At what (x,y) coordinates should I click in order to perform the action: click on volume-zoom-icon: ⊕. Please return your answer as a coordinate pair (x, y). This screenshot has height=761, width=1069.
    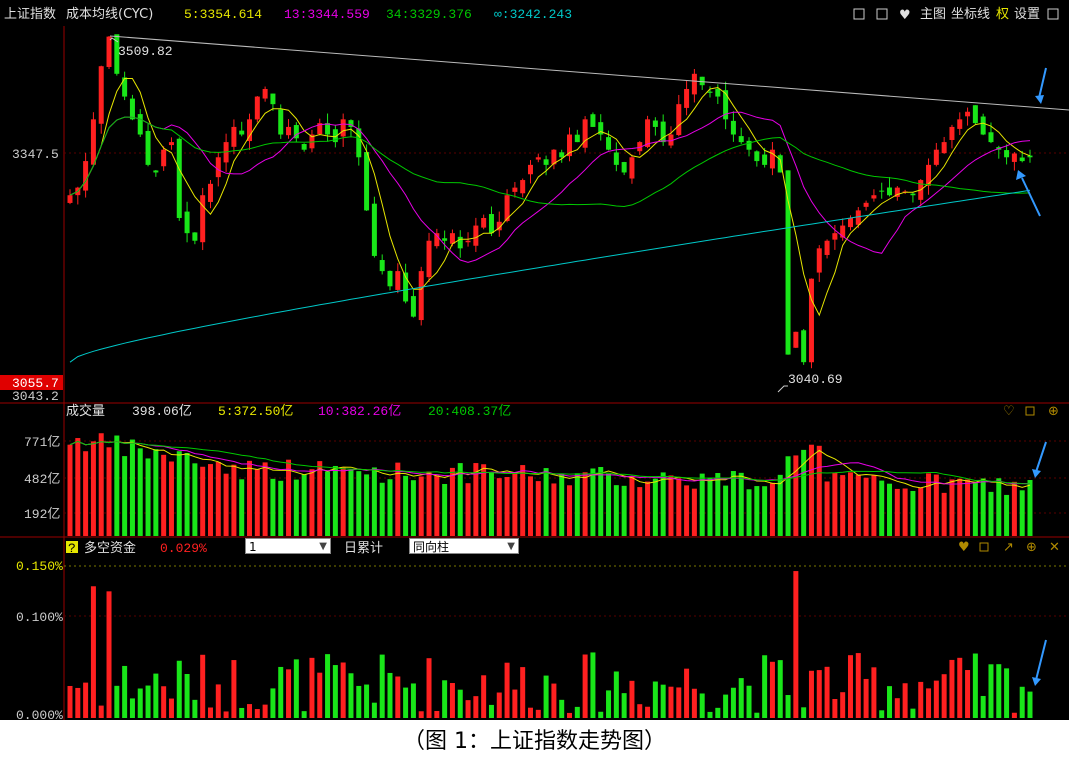
    Looking at the image, I should click on (1053, 411).